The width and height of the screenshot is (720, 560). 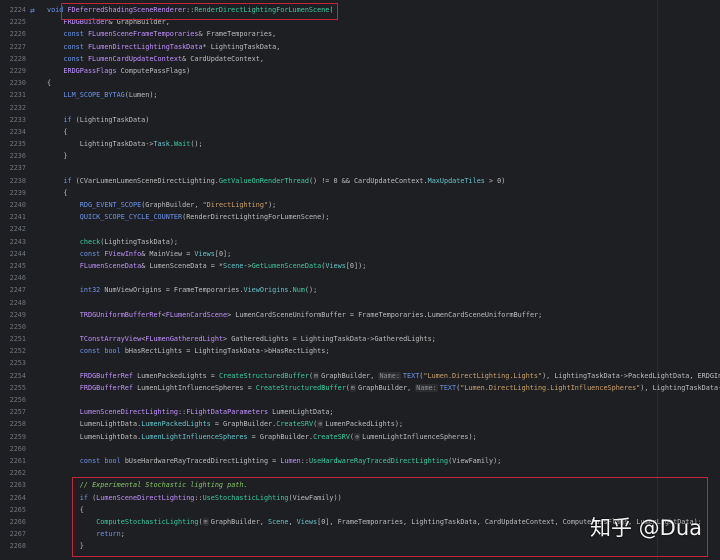 What do you see at coordinates (360, 168) in the screenshot?
I see `code-line: 2237` at bounding box center [360, 168].